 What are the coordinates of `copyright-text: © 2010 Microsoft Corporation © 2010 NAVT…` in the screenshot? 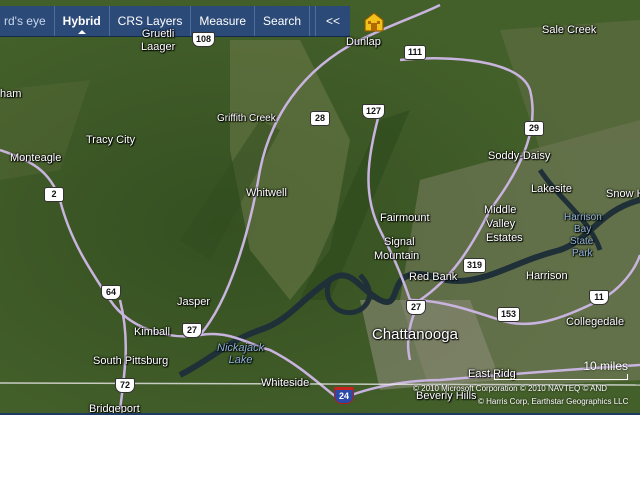 It's located at (510, 388).